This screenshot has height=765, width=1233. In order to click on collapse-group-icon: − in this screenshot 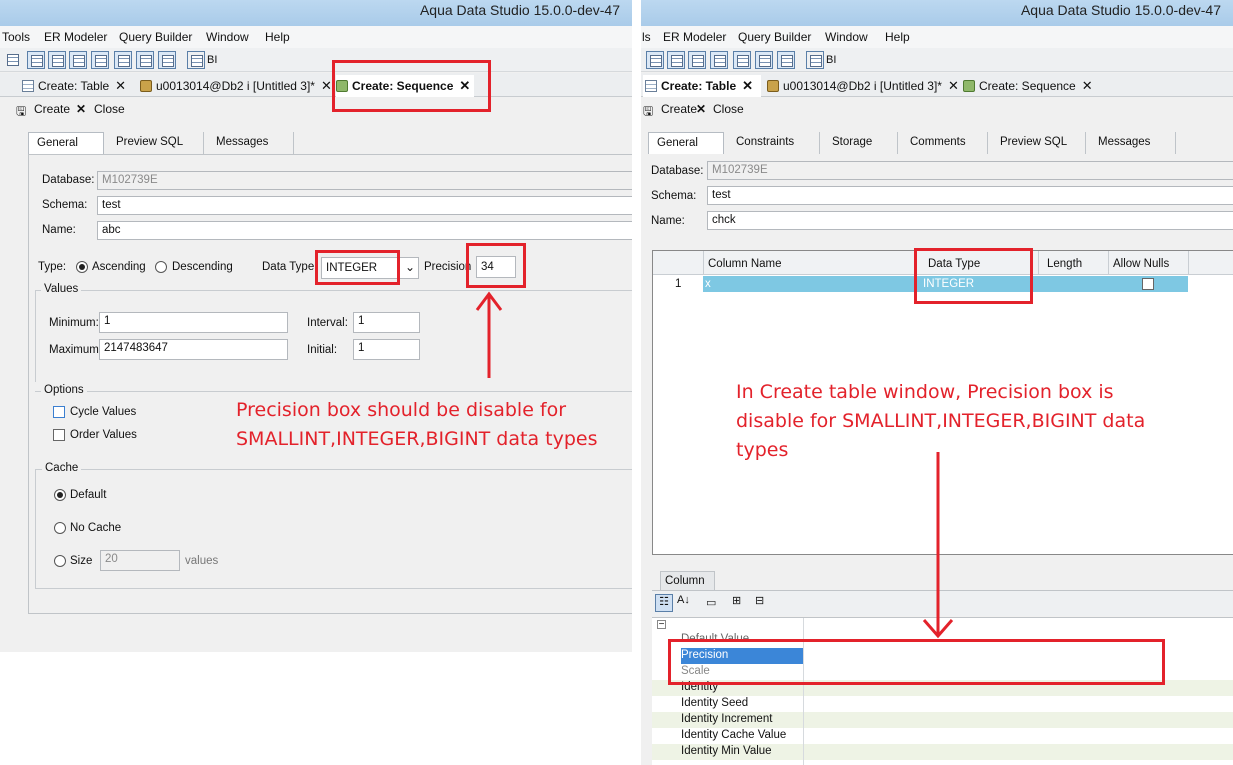, I will do `click(661, 625)`.